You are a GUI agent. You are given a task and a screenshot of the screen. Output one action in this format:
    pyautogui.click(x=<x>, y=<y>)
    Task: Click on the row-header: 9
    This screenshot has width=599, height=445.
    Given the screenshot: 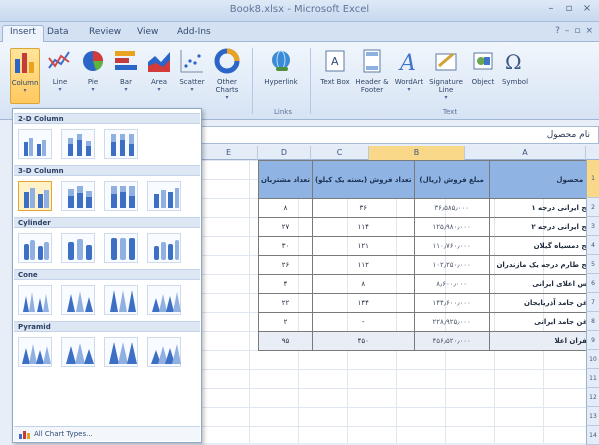 What is the action you would take?
    pyautogui.click(x=592, y=340)
    